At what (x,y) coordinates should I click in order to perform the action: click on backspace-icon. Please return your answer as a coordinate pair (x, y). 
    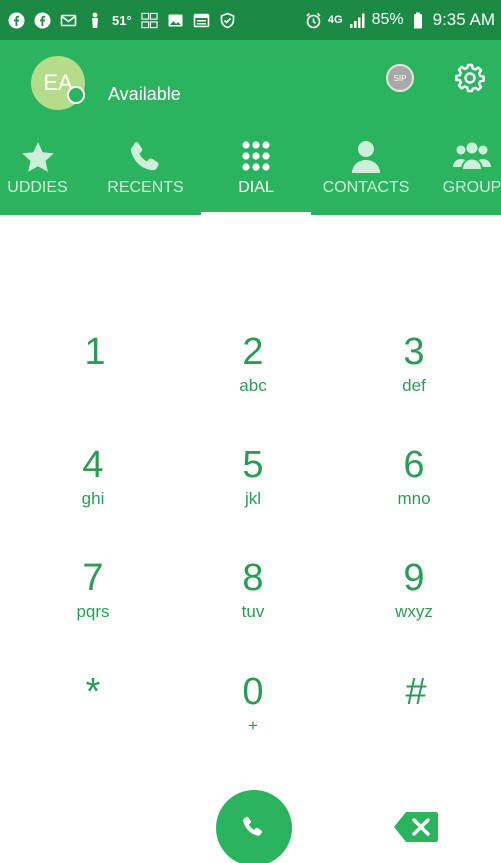
    Looking at the image, I should click on (416, 827).